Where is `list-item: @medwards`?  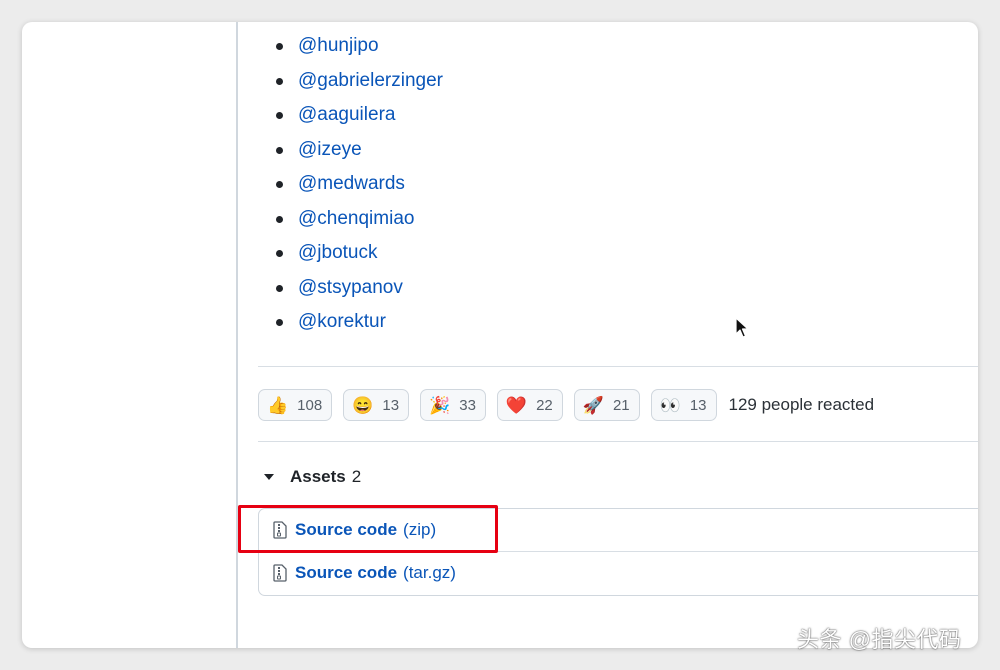 list-item: @medwards is located at coordinates (350, 188).